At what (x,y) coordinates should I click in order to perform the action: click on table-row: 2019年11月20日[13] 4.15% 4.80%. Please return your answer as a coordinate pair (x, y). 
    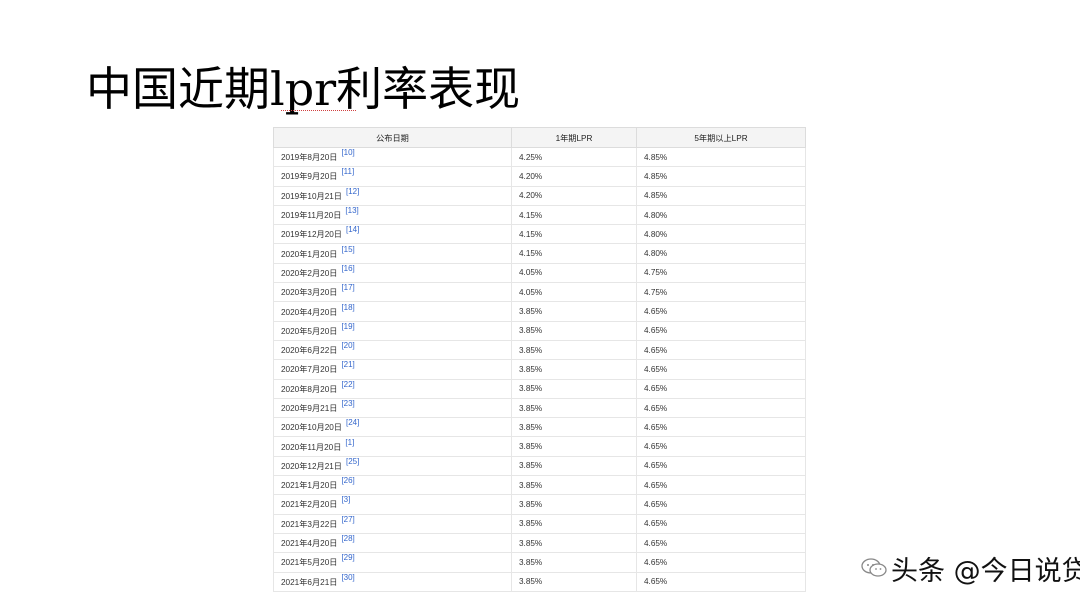
    Looking at the image, I should click on (539, 215).